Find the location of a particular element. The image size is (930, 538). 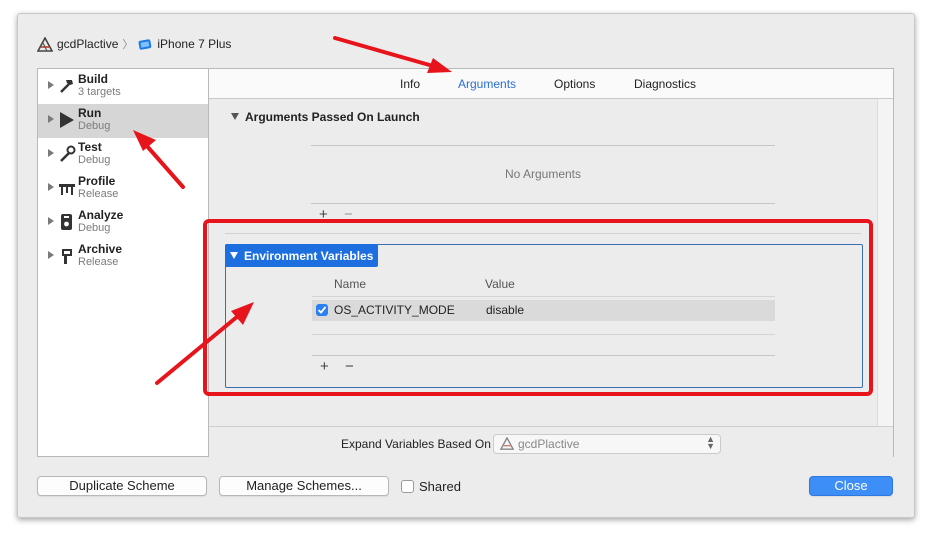

expand-variables-popup: gcdPlactive ▲ ▼ is located at coordinates (607, 444).